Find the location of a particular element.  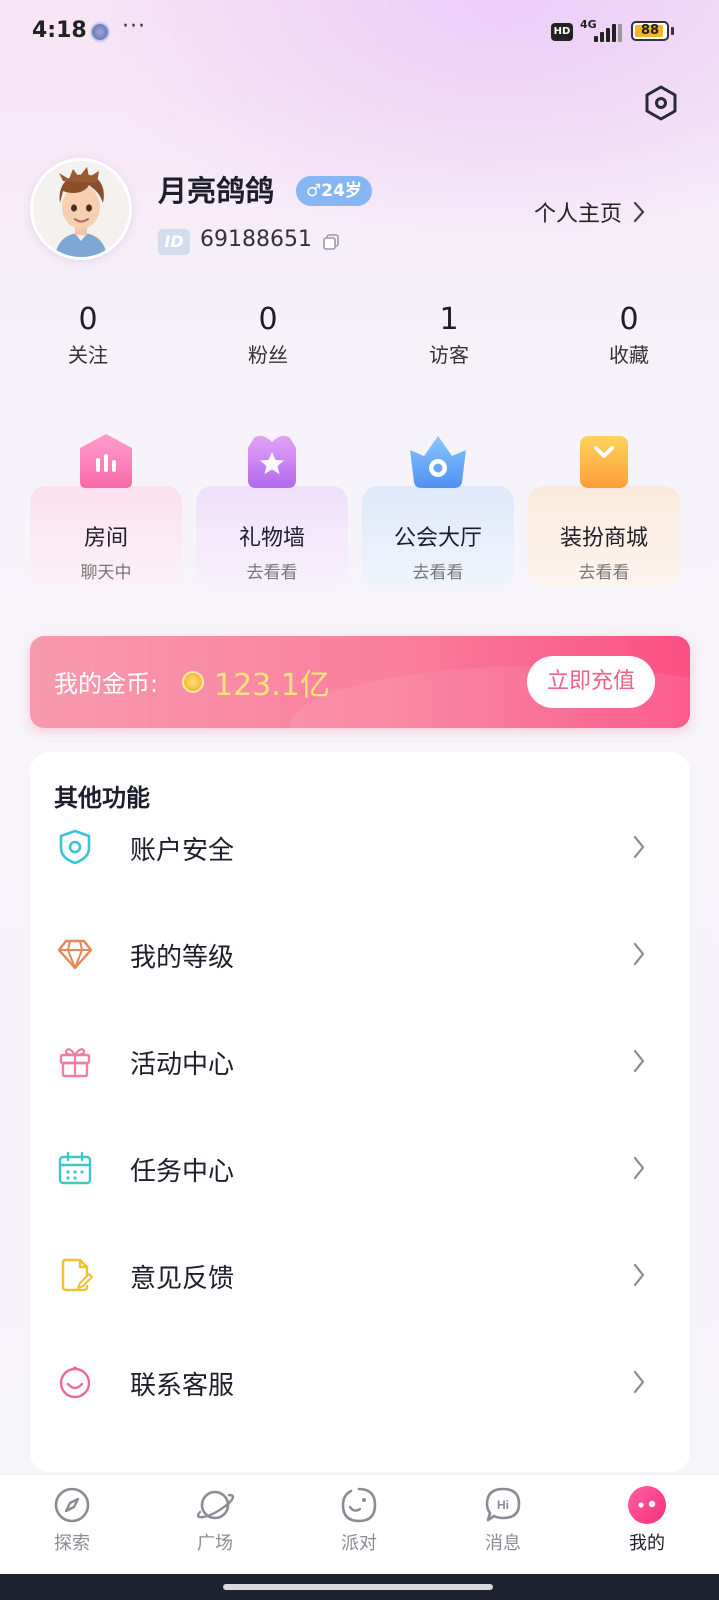

homepage-link: 个人主页 is located at coordinates (590, 212).